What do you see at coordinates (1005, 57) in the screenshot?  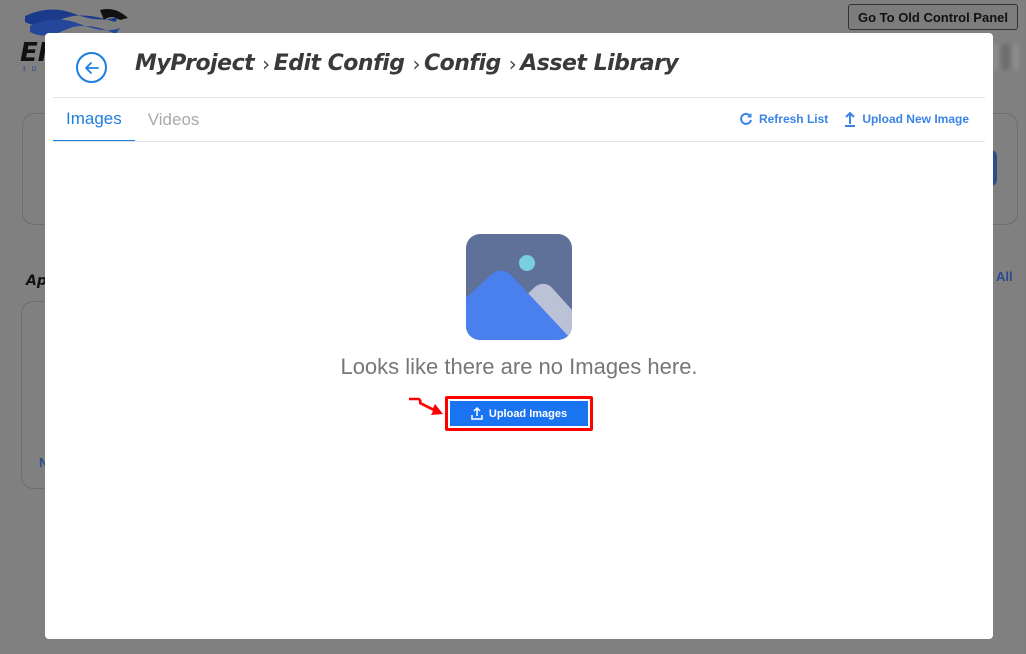 I see `background-avatar` at bounding box center [1005, 57].